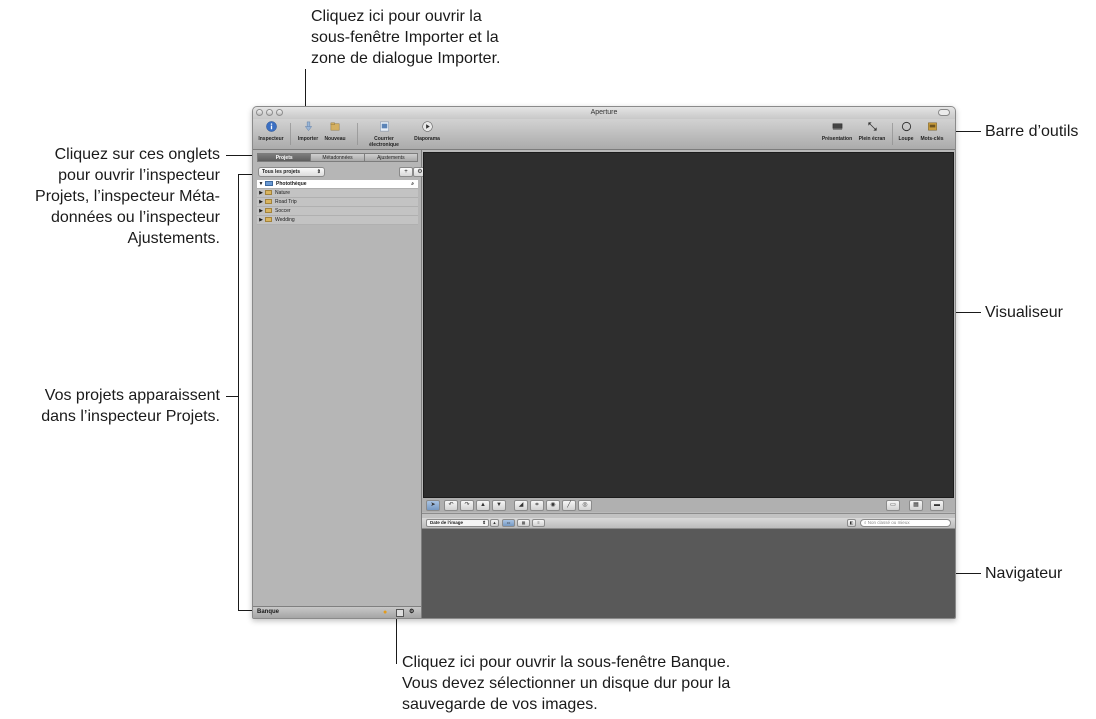  I want to click on callout-browser: Navigateur, so click(1023, 573).